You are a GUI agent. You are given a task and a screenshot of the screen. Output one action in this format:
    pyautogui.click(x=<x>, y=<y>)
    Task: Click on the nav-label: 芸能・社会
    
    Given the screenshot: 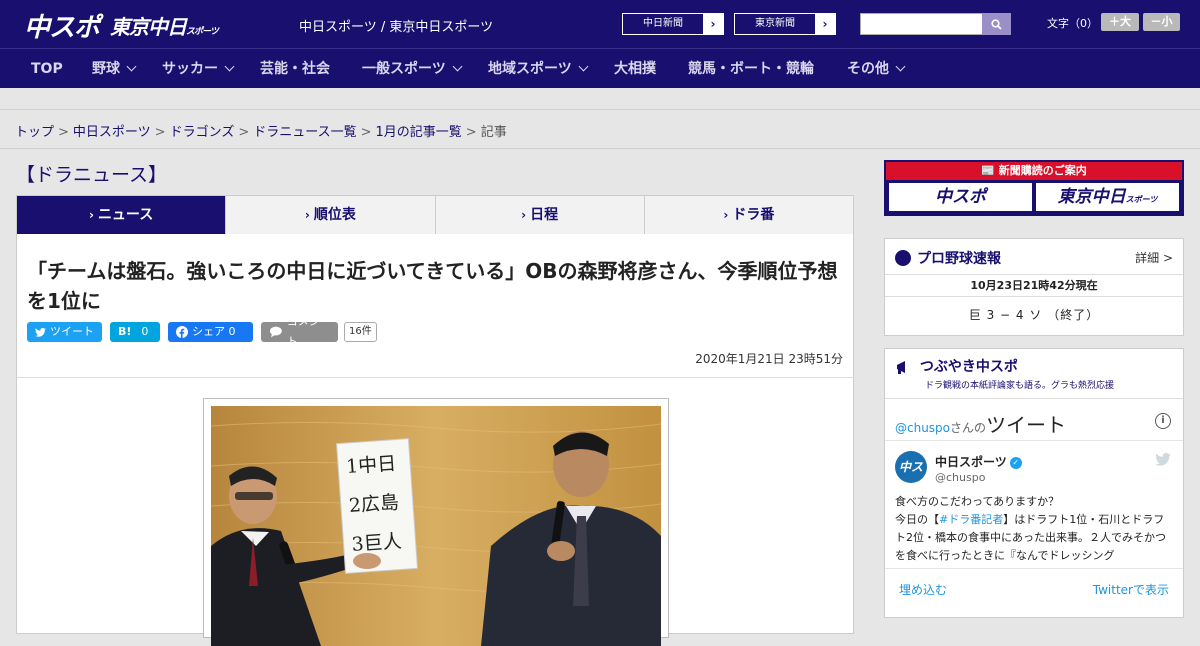 What is the action you would take?
    pyautogui.click(x=295, y=69)
    